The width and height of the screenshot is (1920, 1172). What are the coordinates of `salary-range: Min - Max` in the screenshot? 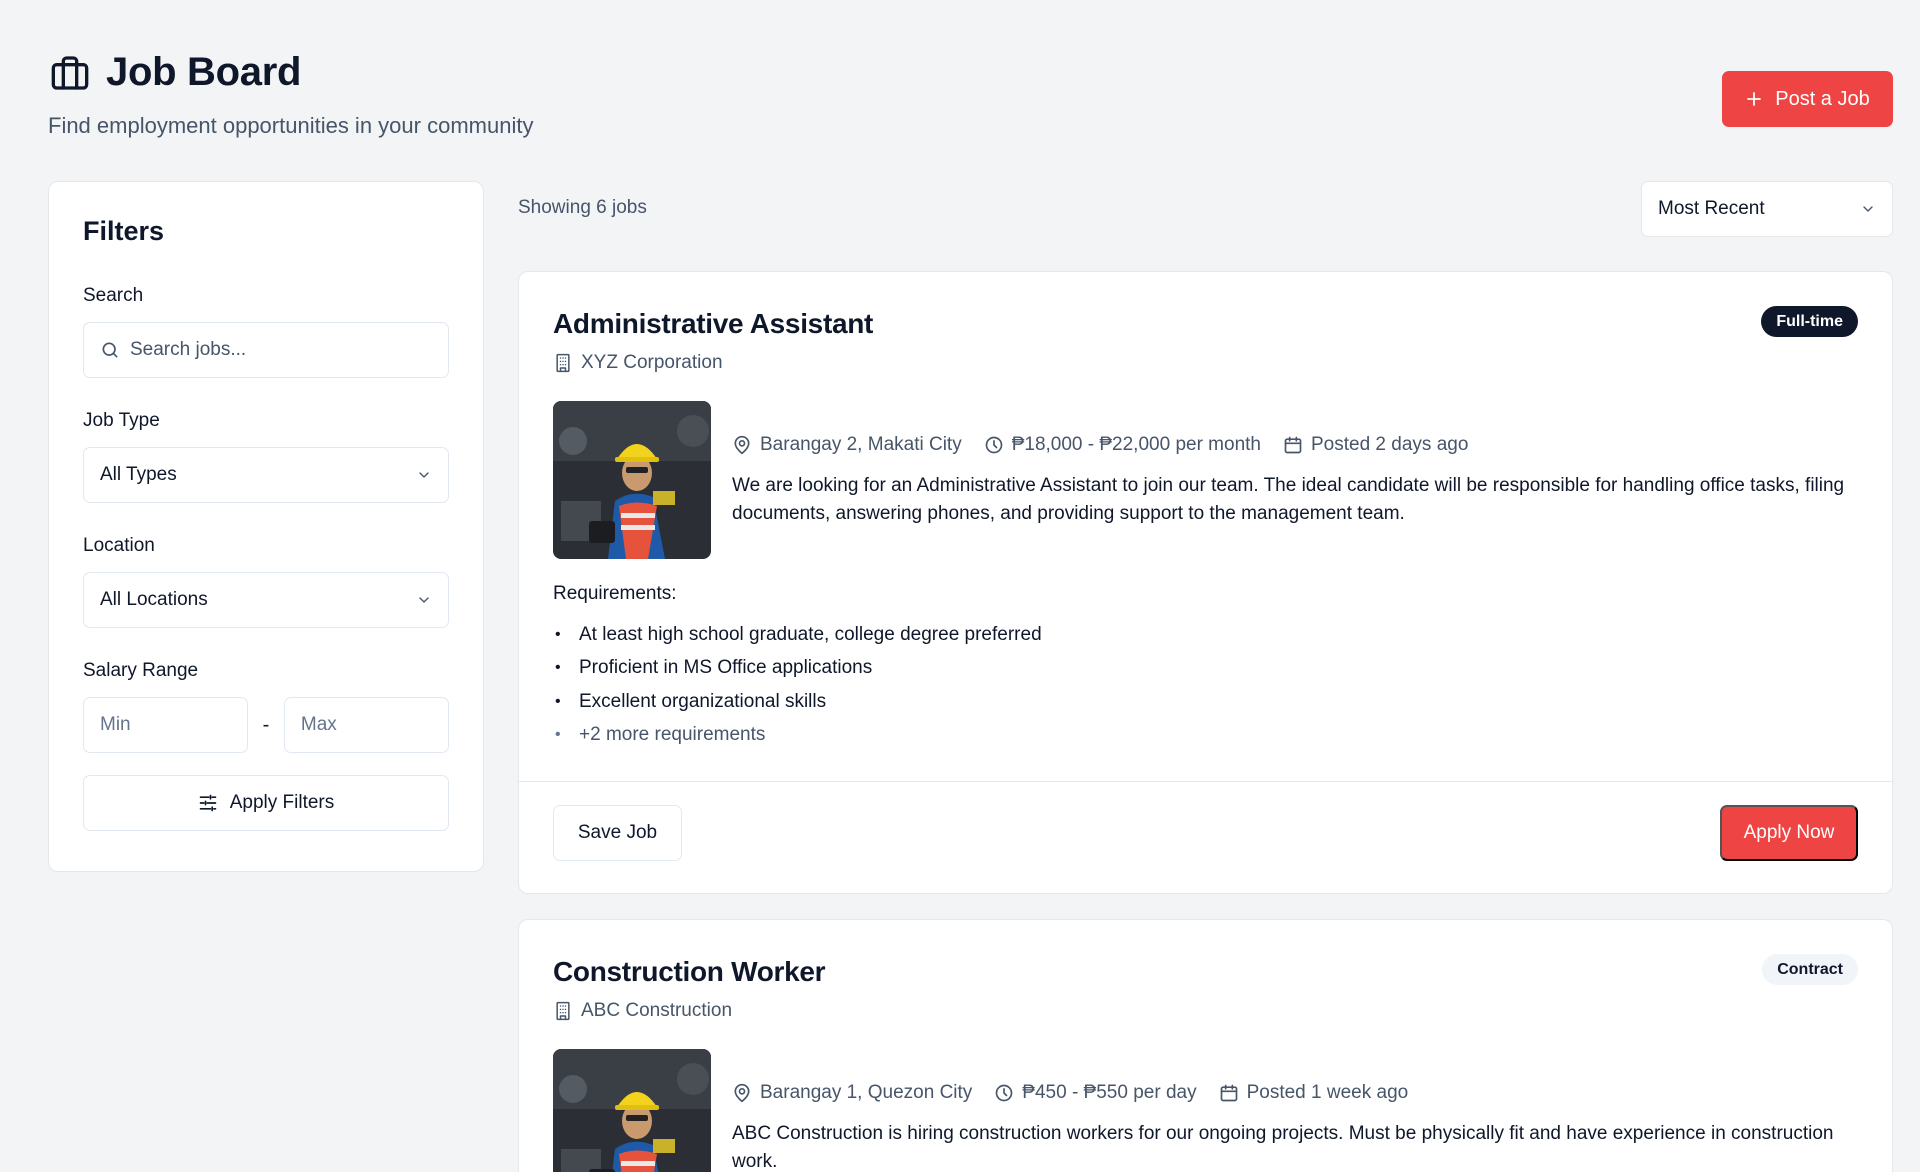 It's located at (266, 725).